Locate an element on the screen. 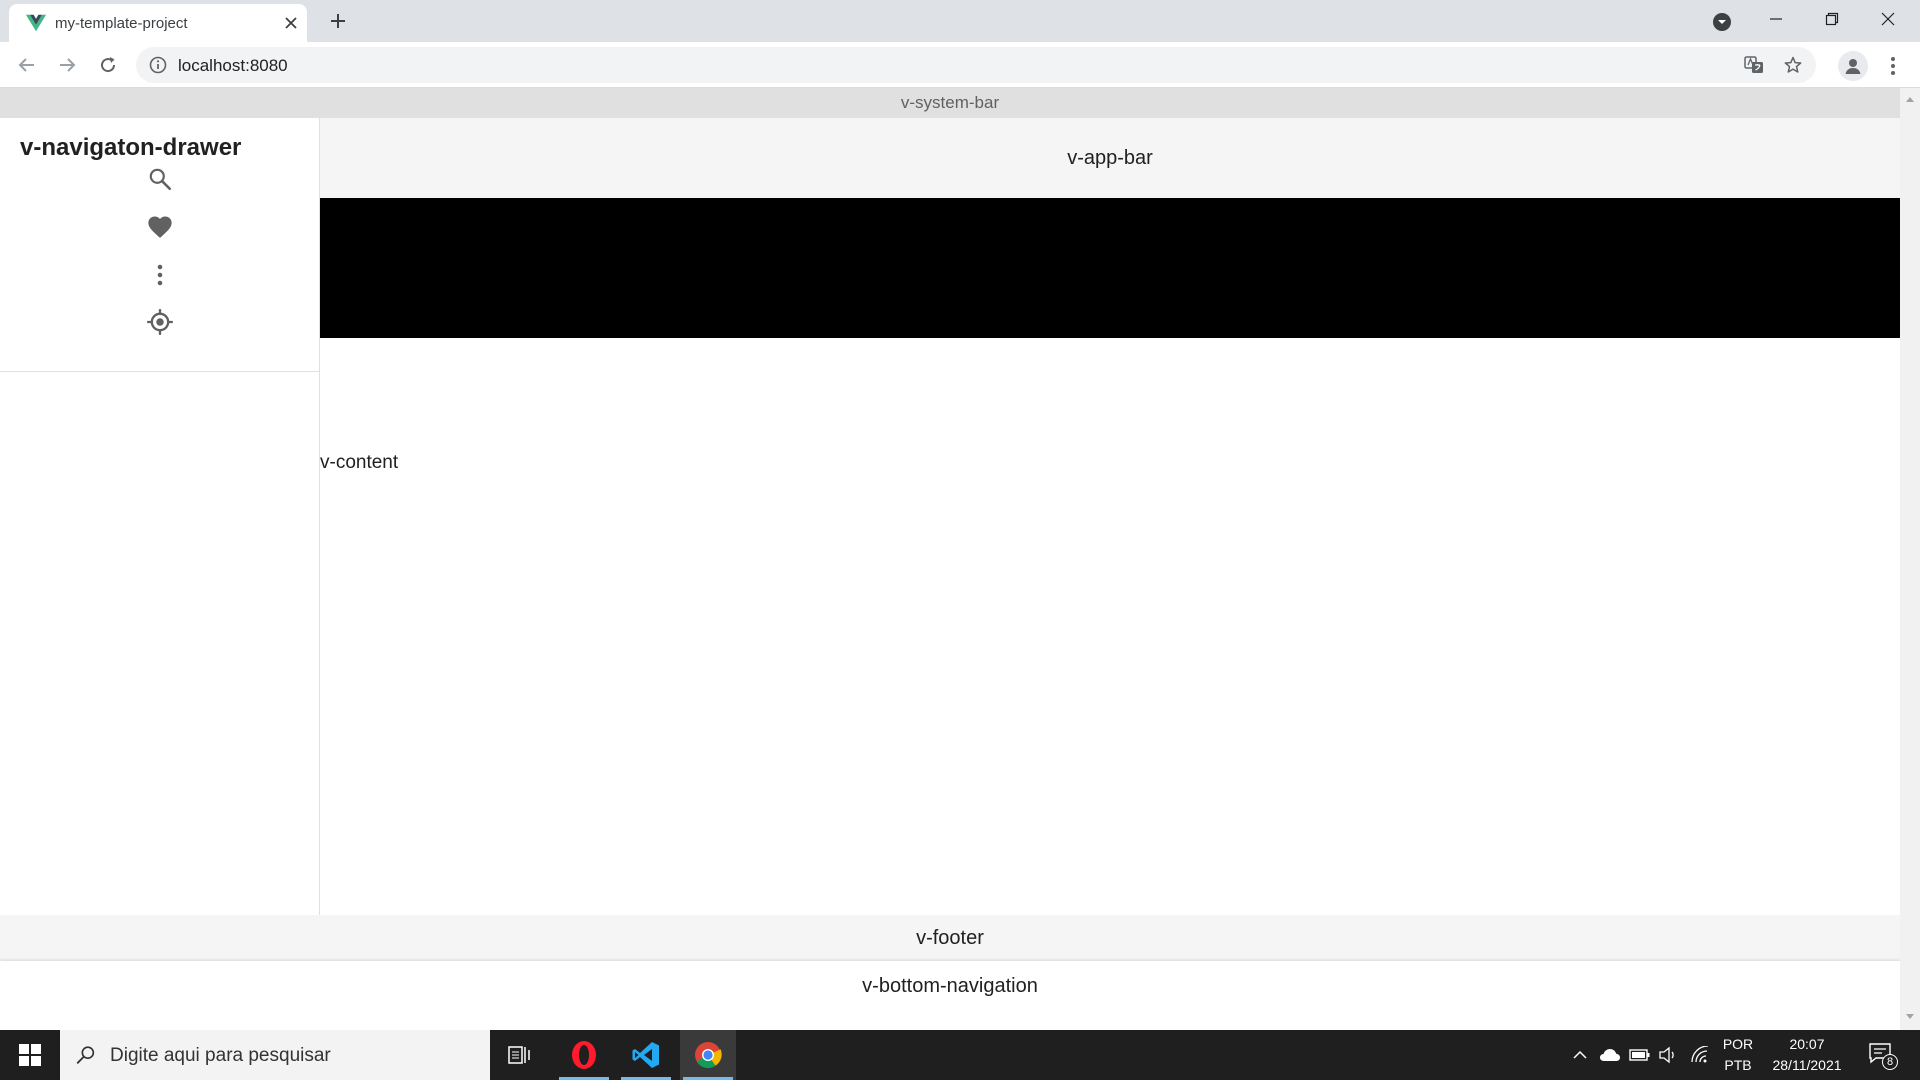 This screenshot has height=1080, width=1920. task-view-icon is located at coordinates (520, 1055).